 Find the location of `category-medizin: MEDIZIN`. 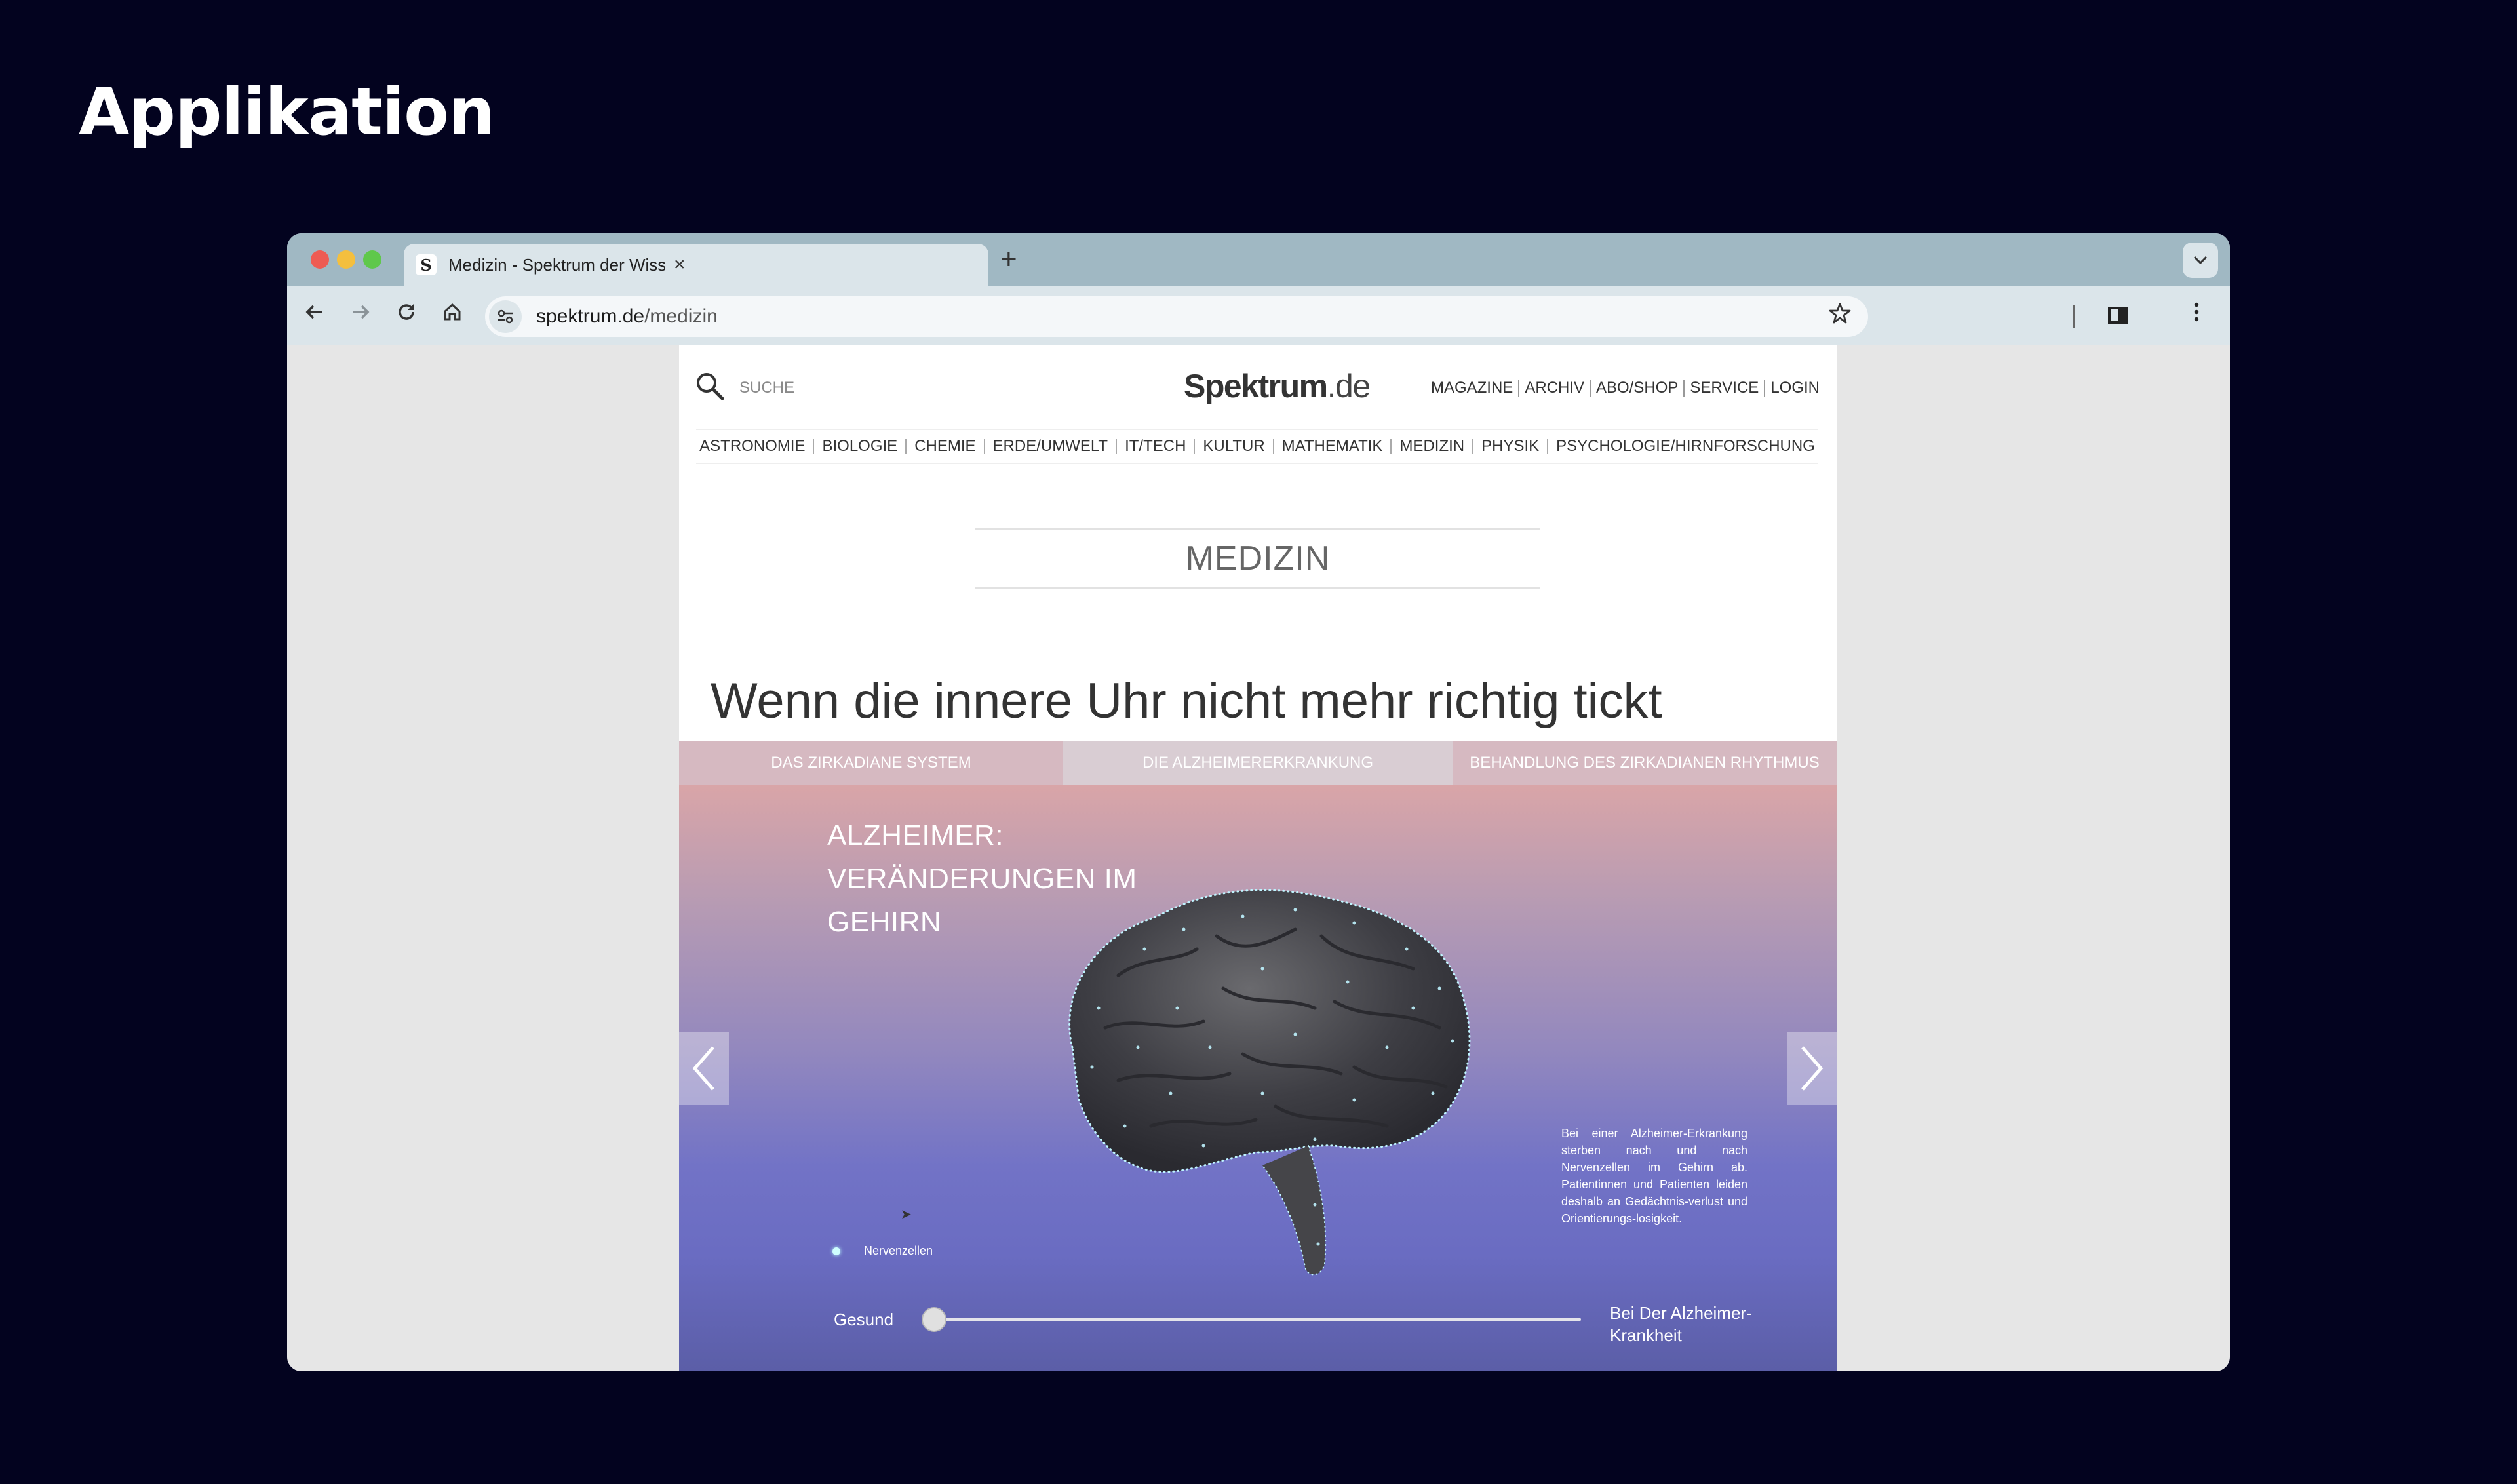

category-medizin: MEDIZIN is located at coordinates (1431, 446).